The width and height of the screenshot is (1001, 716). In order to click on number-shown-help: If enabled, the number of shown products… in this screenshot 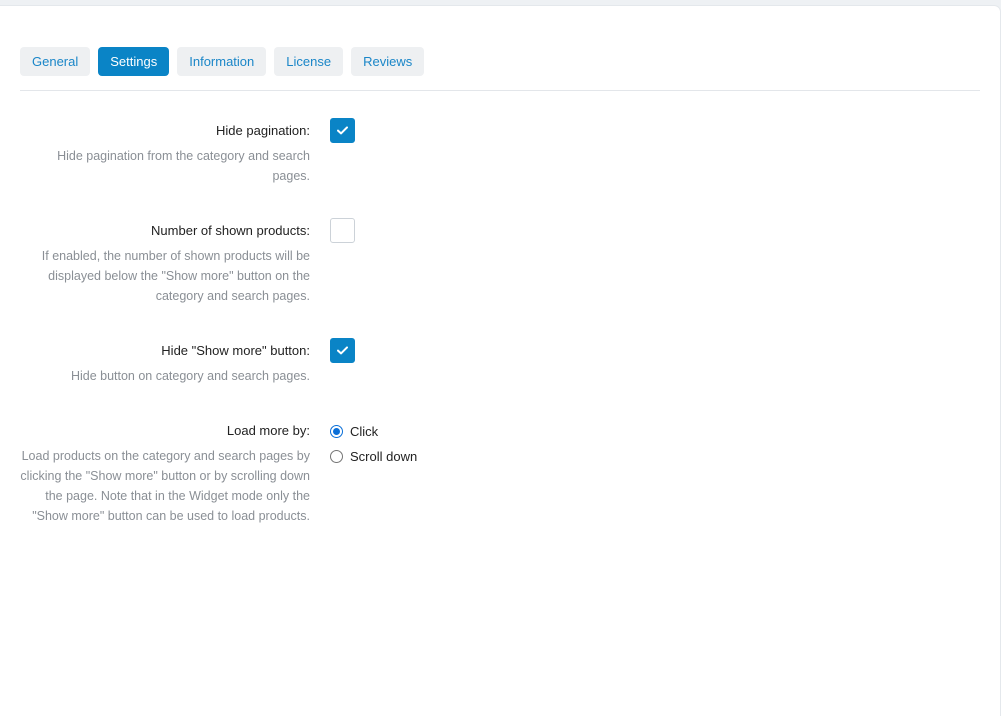, I will do `click(175, 276)`.